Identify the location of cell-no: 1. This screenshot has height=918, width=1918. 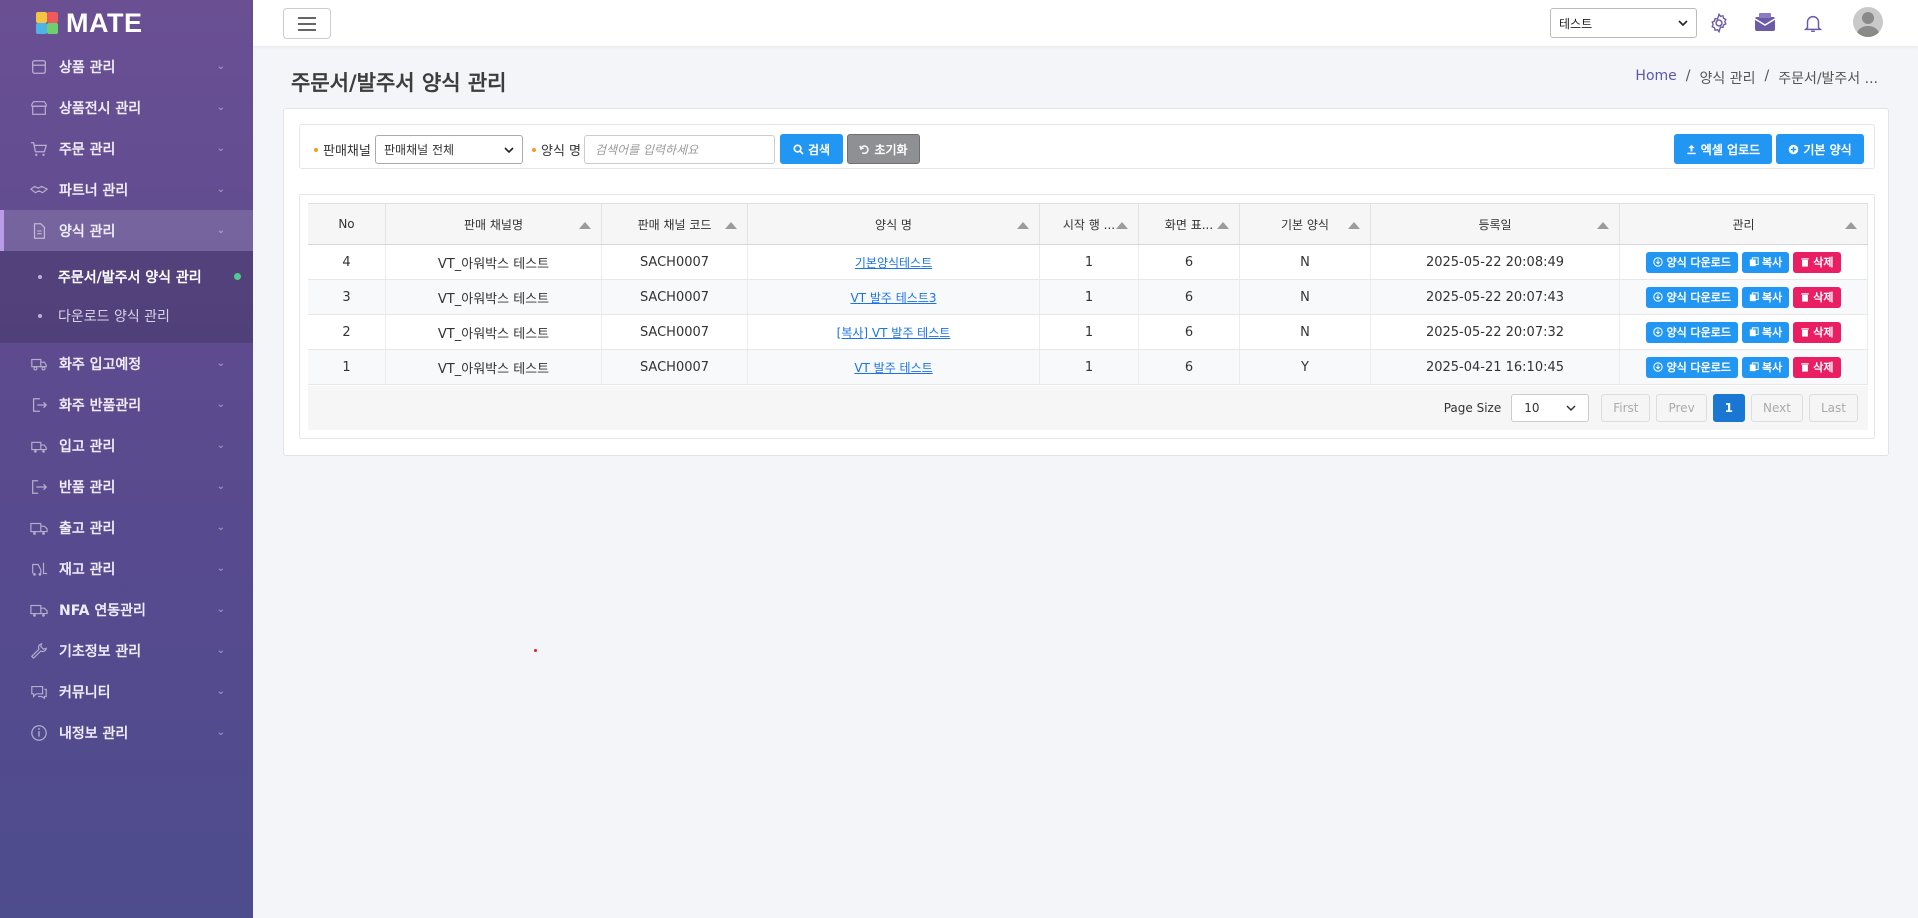
(347, 367).